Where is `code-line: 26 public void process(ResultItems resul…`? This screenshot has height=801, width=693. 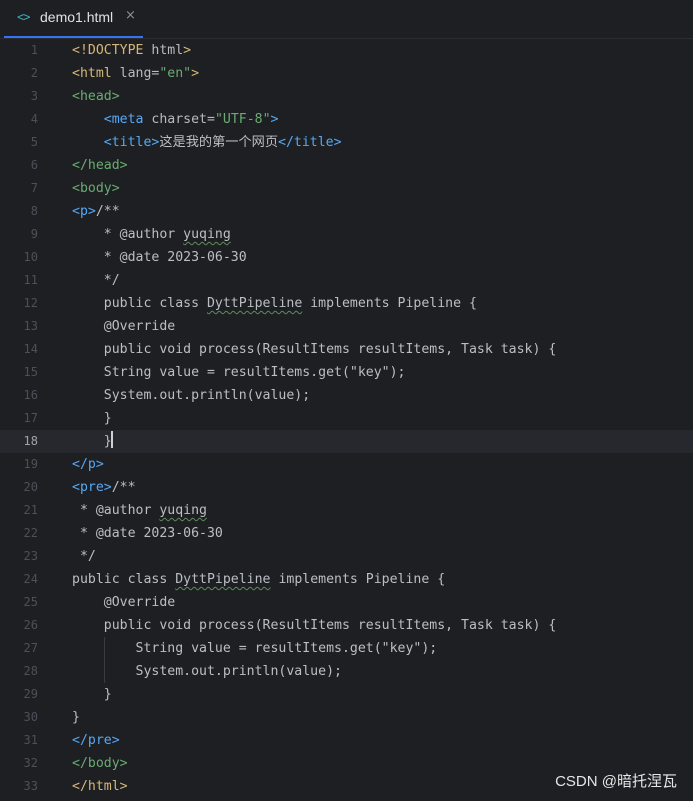 code-line: 26 public void process(ResultItems resul… is located at coordinates (346, 625).